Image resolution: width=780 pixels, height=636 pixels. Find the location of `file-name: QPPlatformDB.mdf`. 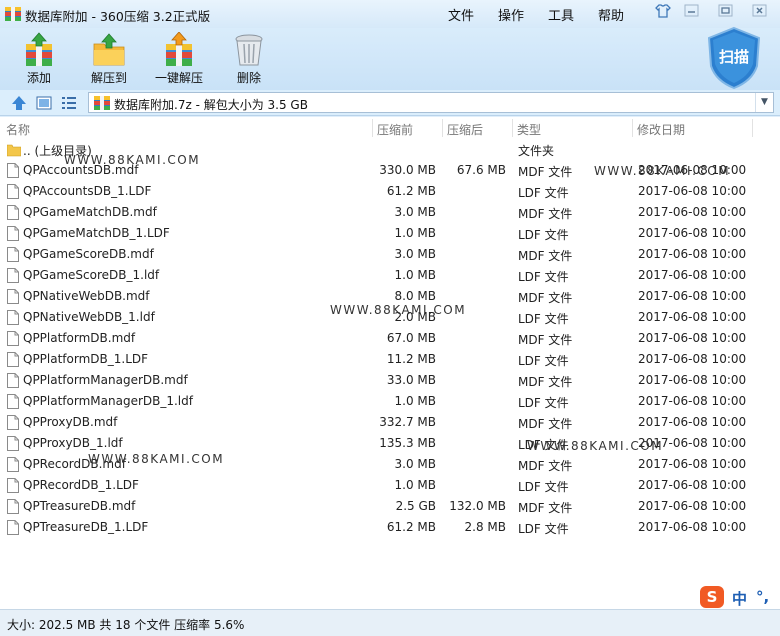

file-name: QPPlatformDB.mdf is located at coordinates (79, 338).